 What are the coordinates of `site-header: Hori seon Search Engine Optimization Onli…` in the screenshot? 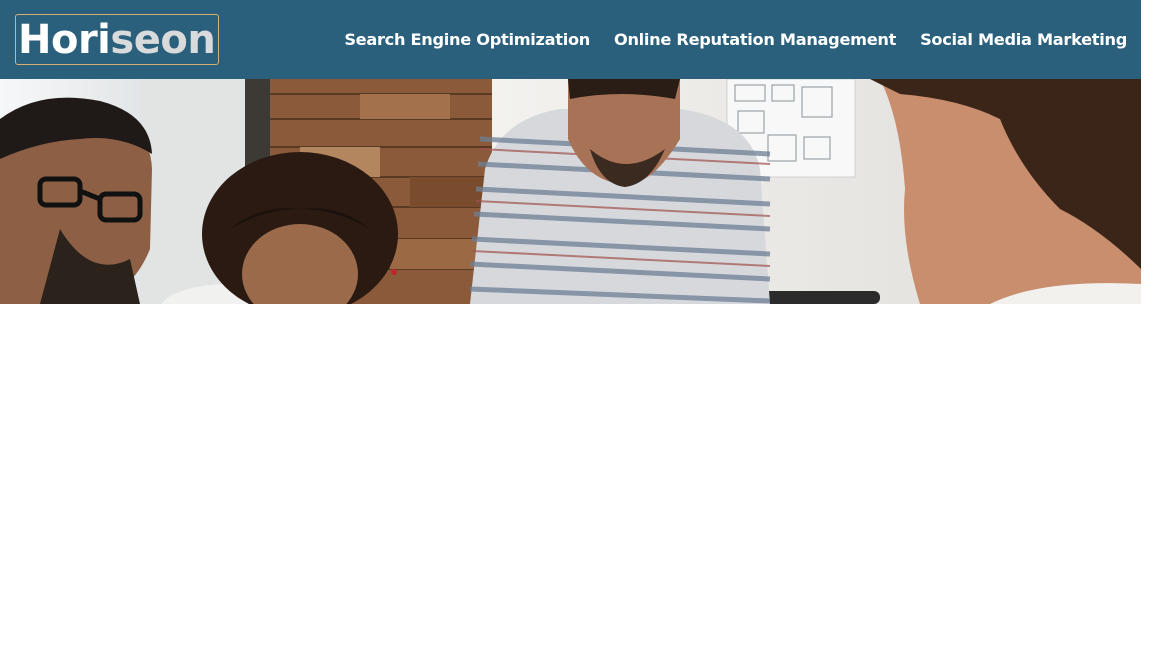 It's located at (570, 39).